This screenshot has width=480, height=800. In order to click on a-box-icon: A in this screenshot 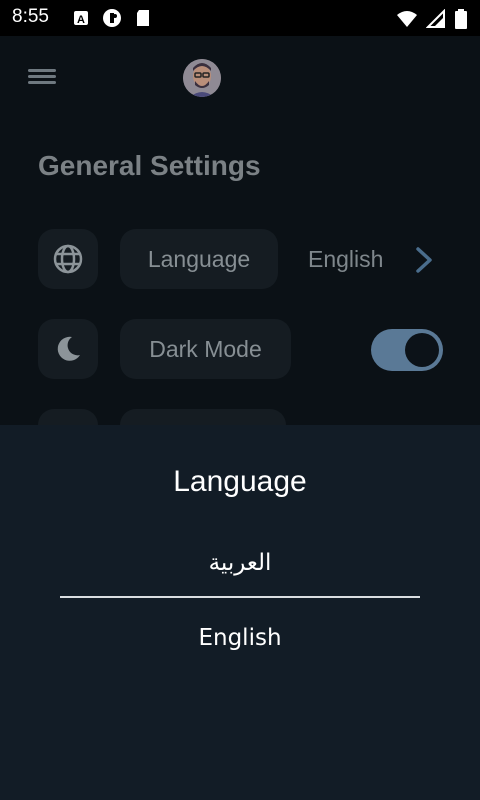, I will do `click(81, 18)`.